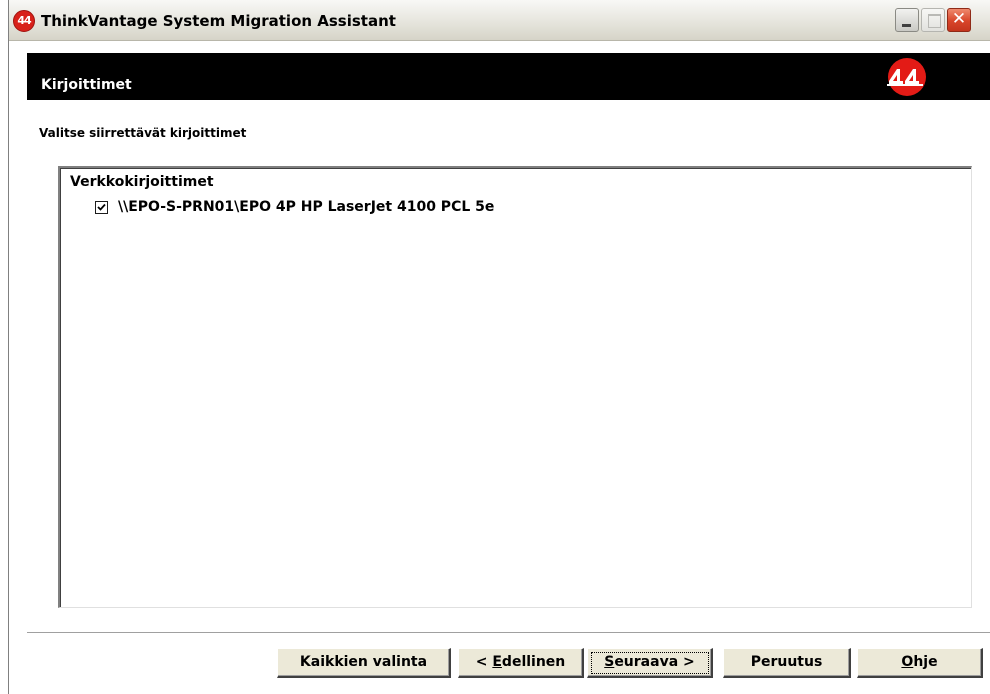 Image resolution: width=990 pixels, height=694 pixels. I want to click on page-title: Kirjoittimet, so click(86, 85).